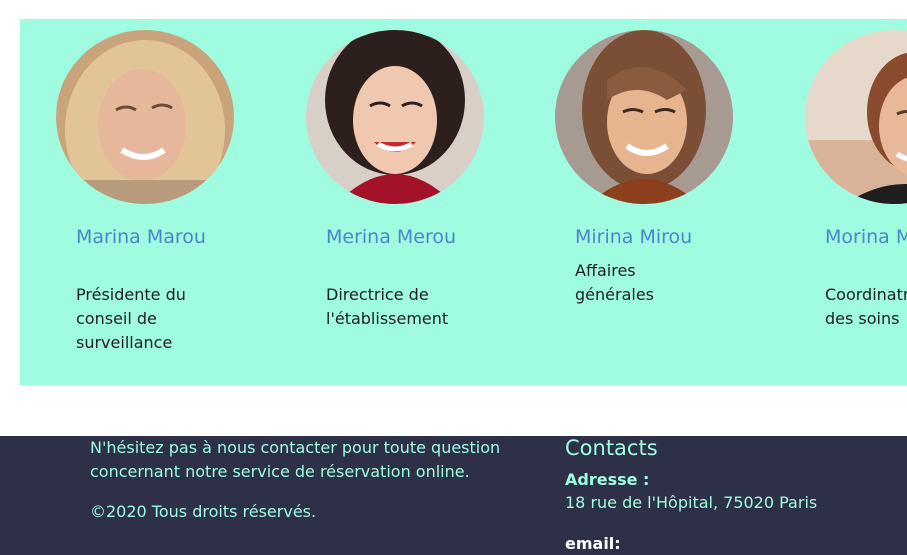 The image size is (907, 555). What do you see at coordinates (614, 282) in the screenshot?
I see `member-role: Affaires générales` at bounding box center [614, 282].